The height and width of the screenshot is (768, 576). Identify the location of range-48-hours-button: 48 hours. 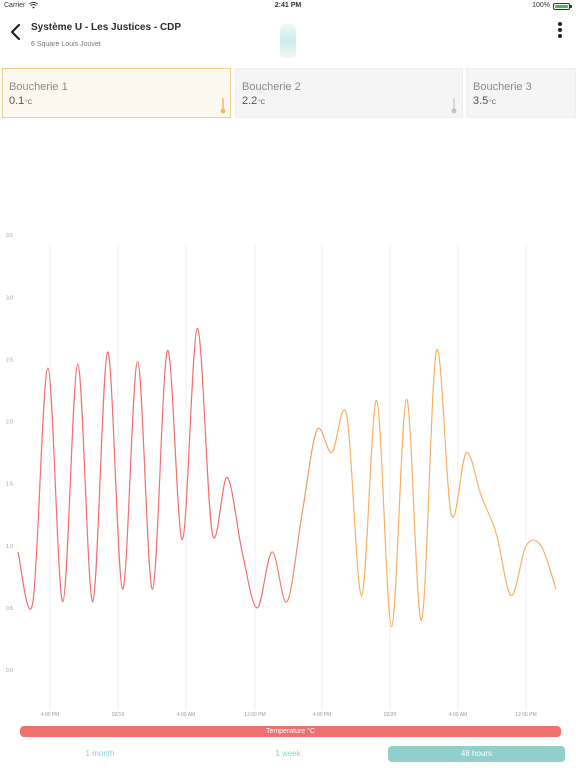
(476, 754).